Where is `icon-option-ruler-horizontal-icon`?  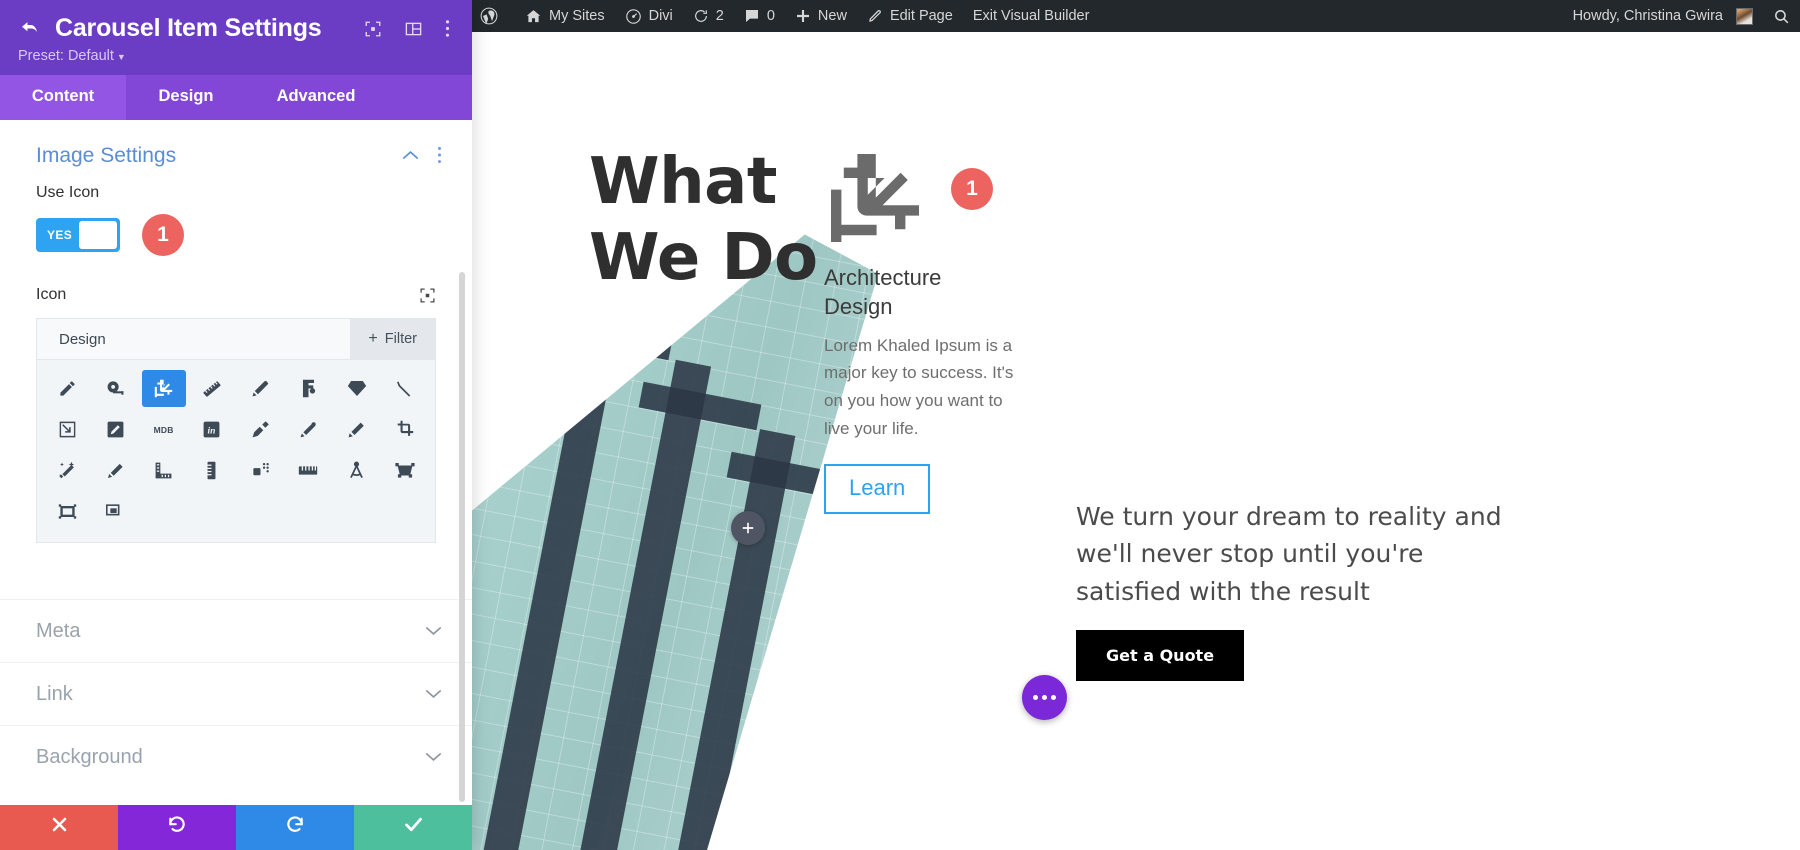 icon-option-ruler-horizontal-icon is located at coordinates (308, 470).